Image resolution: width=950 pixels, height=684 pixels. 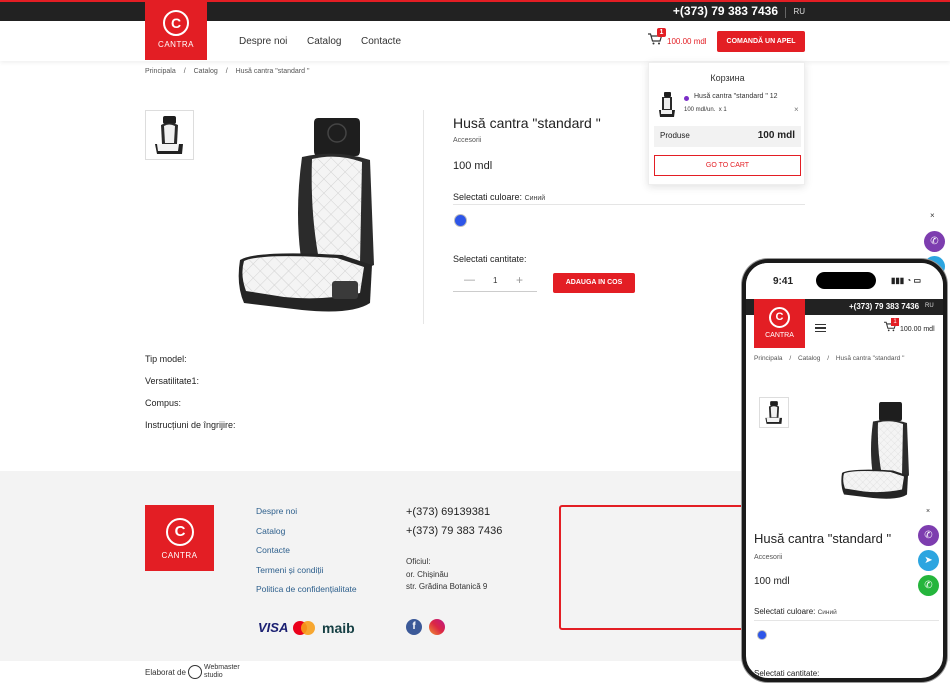 What do you see at coordinates (762, 635) in the screenshot?
I see `mobile-color-swatch-blue` at bounding box center [762, 635].